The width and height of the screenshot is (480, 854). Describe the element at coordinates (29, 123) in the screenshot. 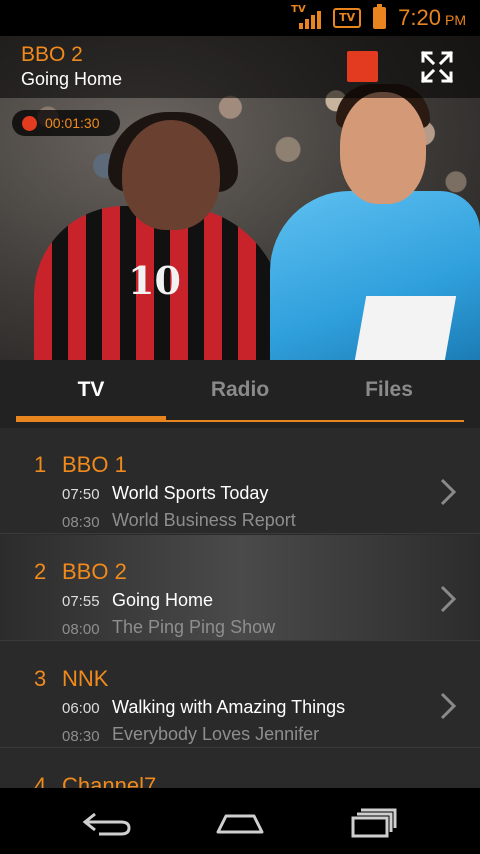

I see `record-dot-icon` at that location.